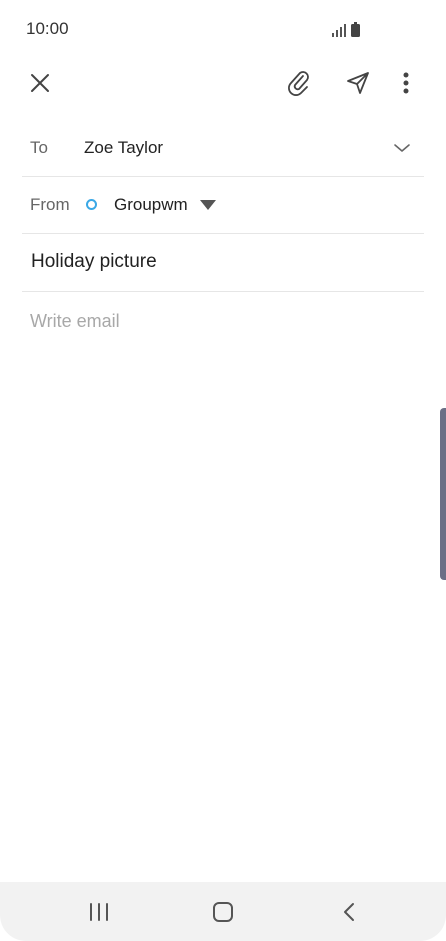  Describe the element at coordinates (358, 83) in the screenshot. I see `send-icon` at that location.